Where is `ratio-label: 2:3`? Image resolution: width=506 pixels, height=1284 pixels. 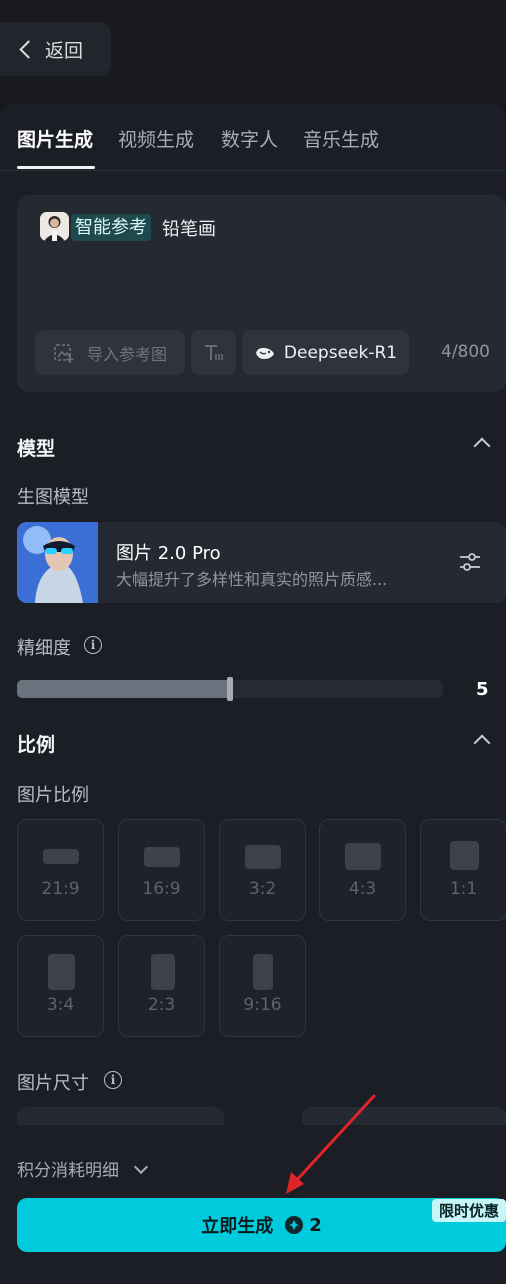
ratio-label: 2:3 is located at coordinates (161, 1005).